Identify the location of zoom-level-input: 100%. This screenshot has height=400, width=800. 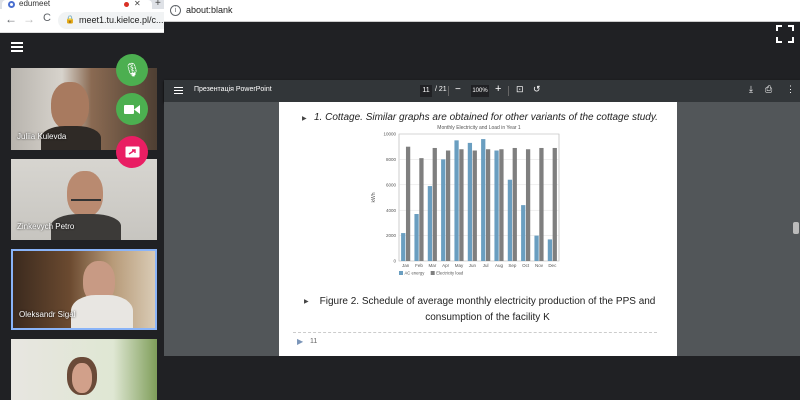
(480, 91).